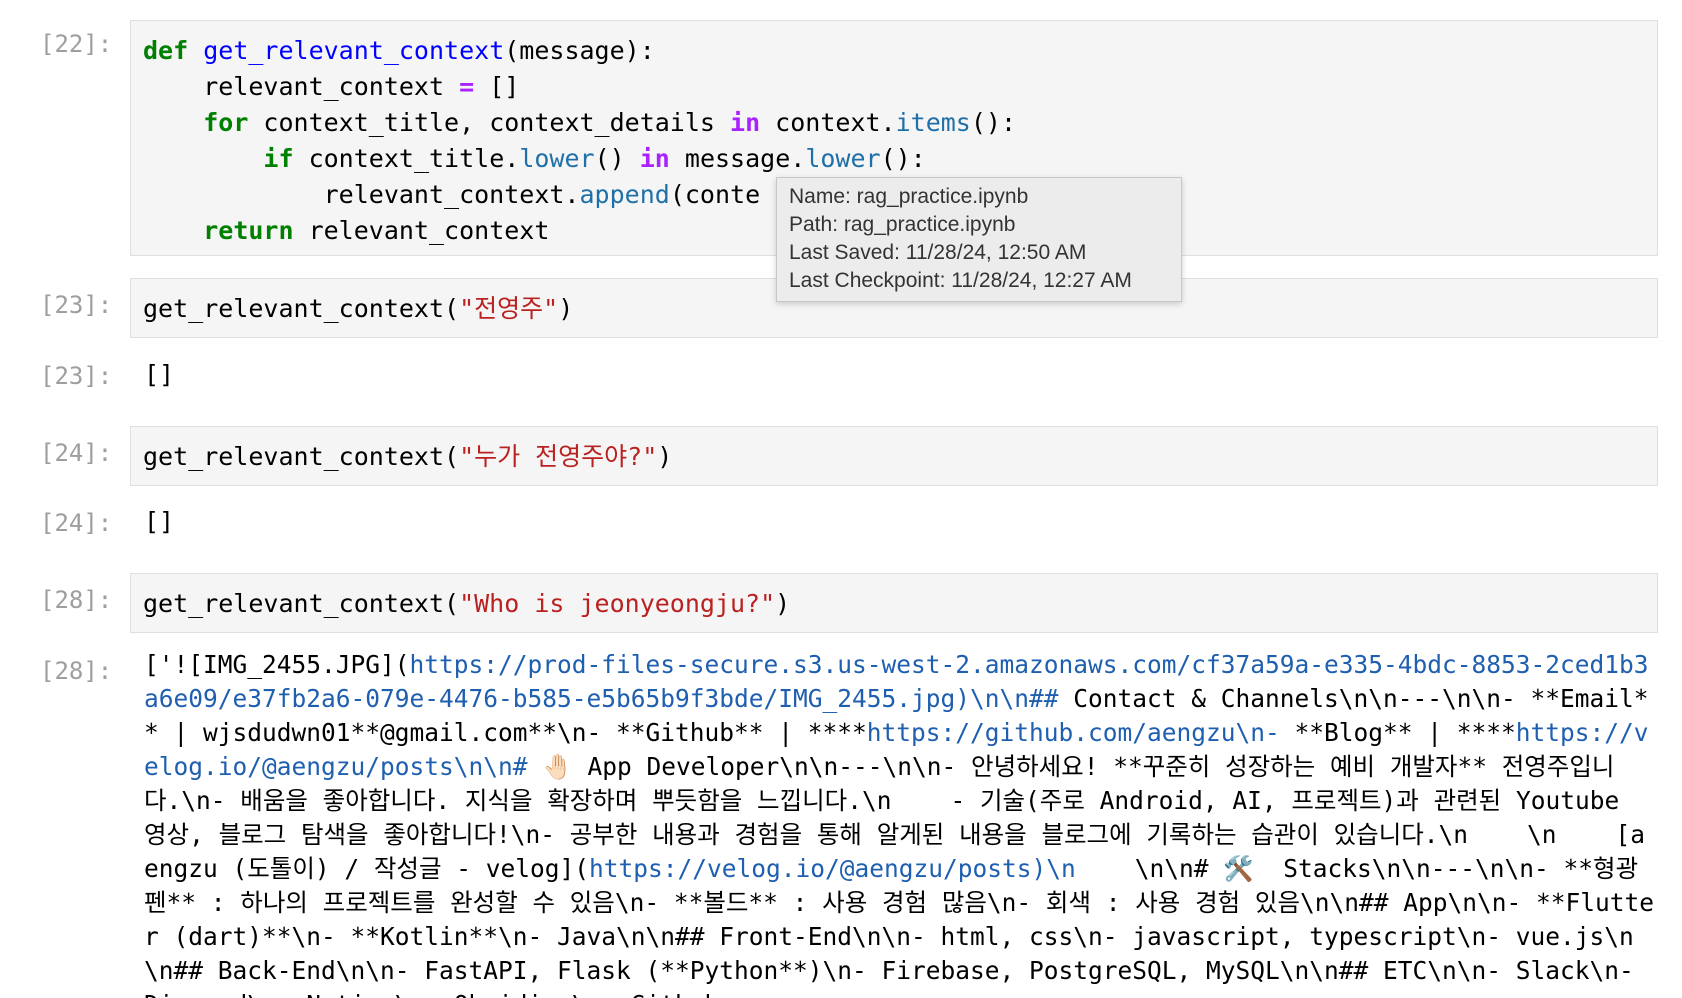 The width and height of the screenshot is (1682, 998). I want to click on code-token: "Who is jeonyeongju?", so click(617, 603).